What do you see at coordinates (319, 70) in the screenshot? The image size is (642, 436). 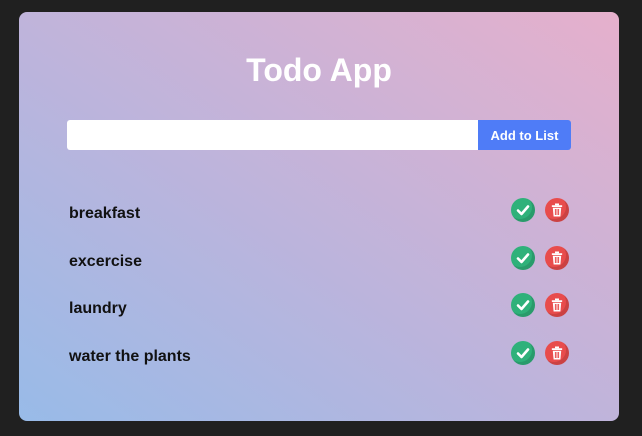 I see `page-title: Todo App` at bounding box center [319, 70].